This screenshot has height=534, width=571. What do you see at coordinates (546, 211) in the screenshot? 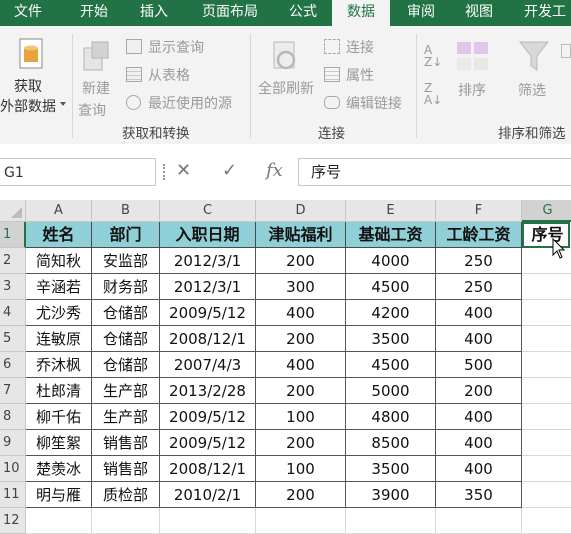
I see `column-header-g: G` at bounding box center [546, 211].